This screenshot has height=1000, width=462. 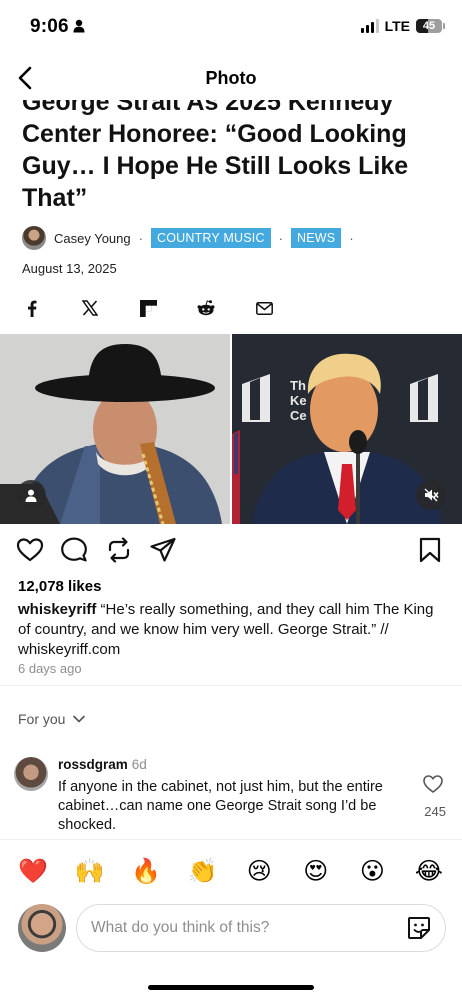 What do you see at coordinates (259, 872) in the screenshot?
I see `emoji-crying: 😢` at bounding box center [259, 872].